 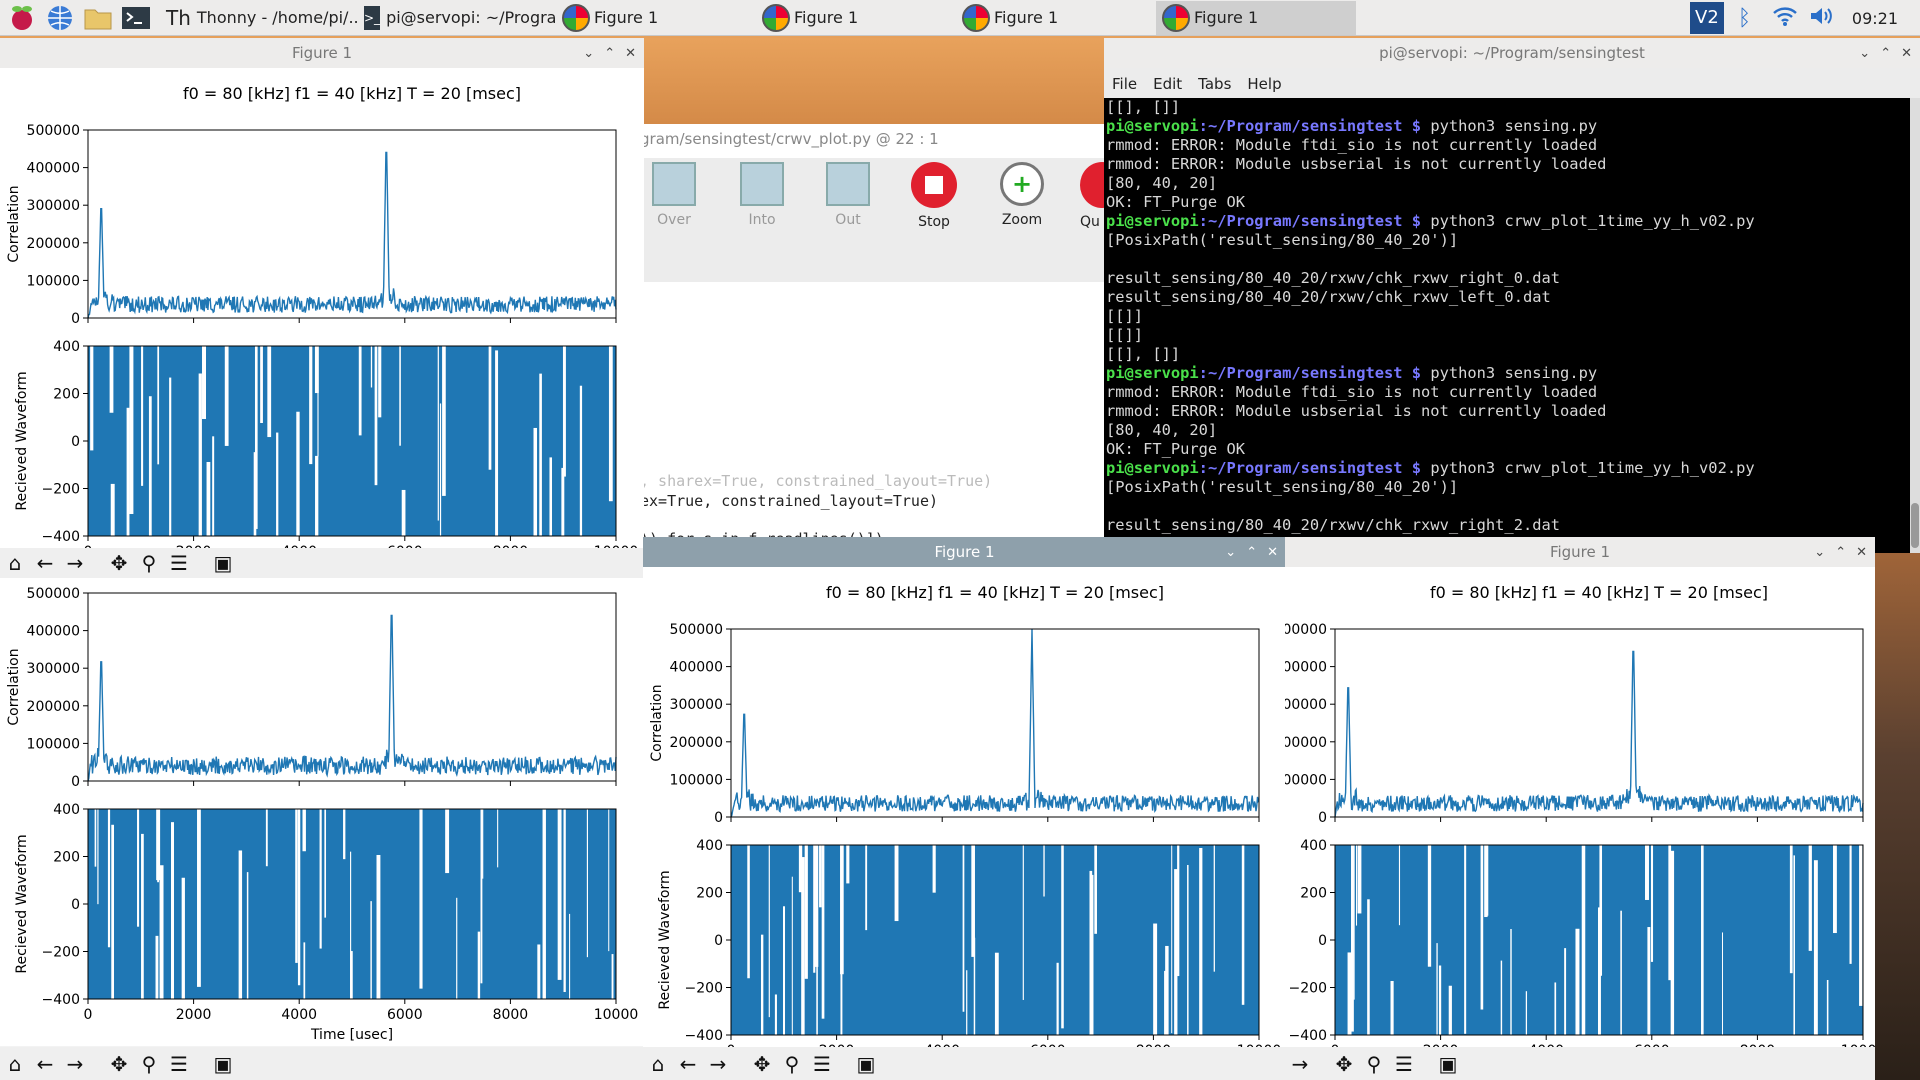 What do you see at coordinates (1214, 84) in the screenshot?
I see `menu-tabs: Tabs` at bounding box center [1214, 84].